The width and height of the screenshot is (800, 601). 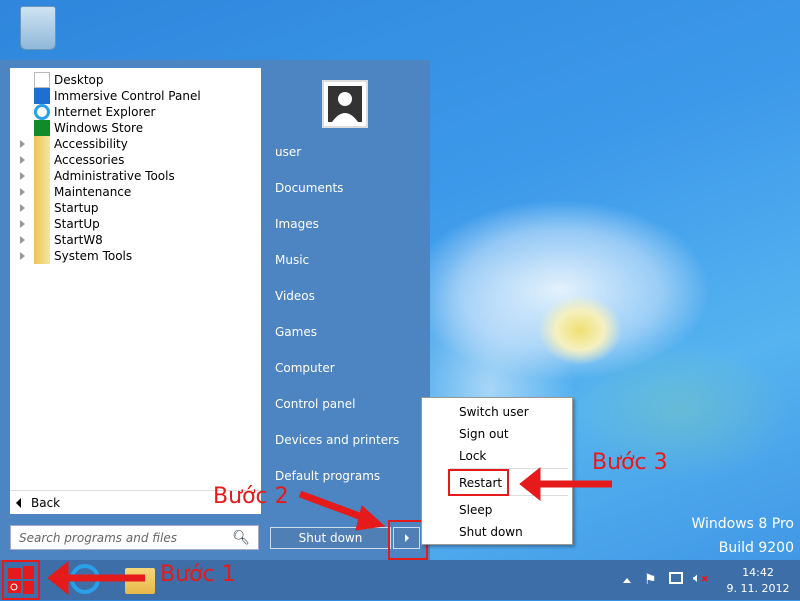 I want to click on step2-label: Bước 2, so click(x=251, y=496).